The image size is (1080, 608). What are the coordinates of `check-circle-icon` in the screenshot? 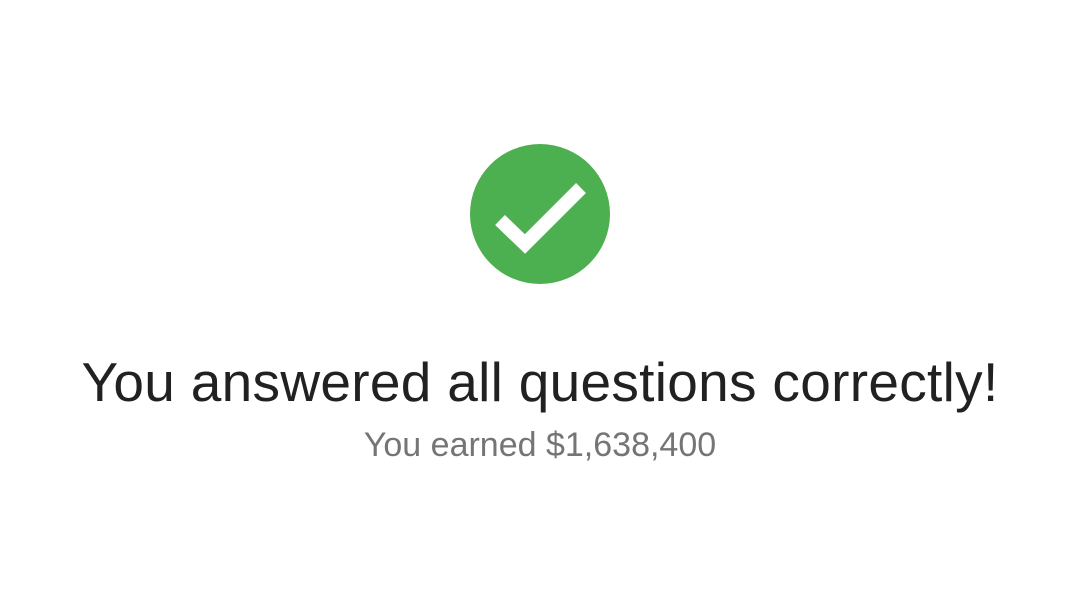 It's located at (540, 214).